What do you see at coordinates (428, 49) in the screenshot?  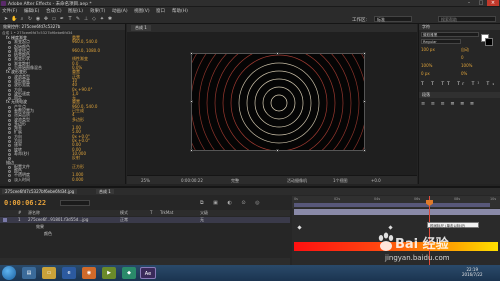 I see `font-size-value: 100 px` at bounding box center [428, 49].